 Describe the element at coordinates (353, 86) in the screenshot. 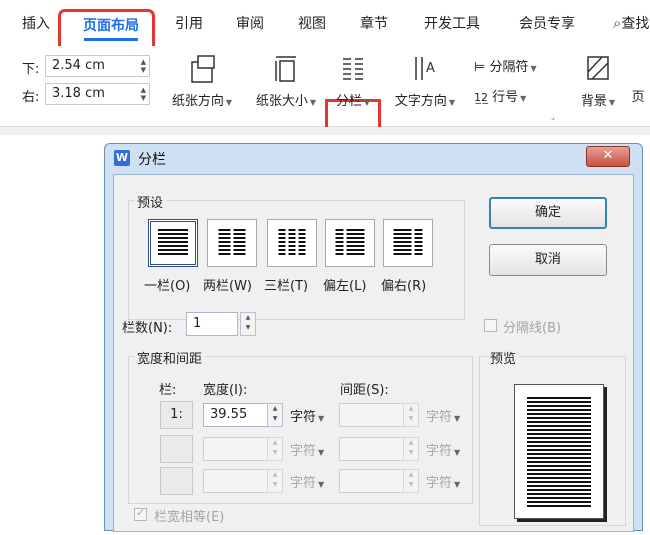

I see `columns-button: 分栏 ▼` at that location.